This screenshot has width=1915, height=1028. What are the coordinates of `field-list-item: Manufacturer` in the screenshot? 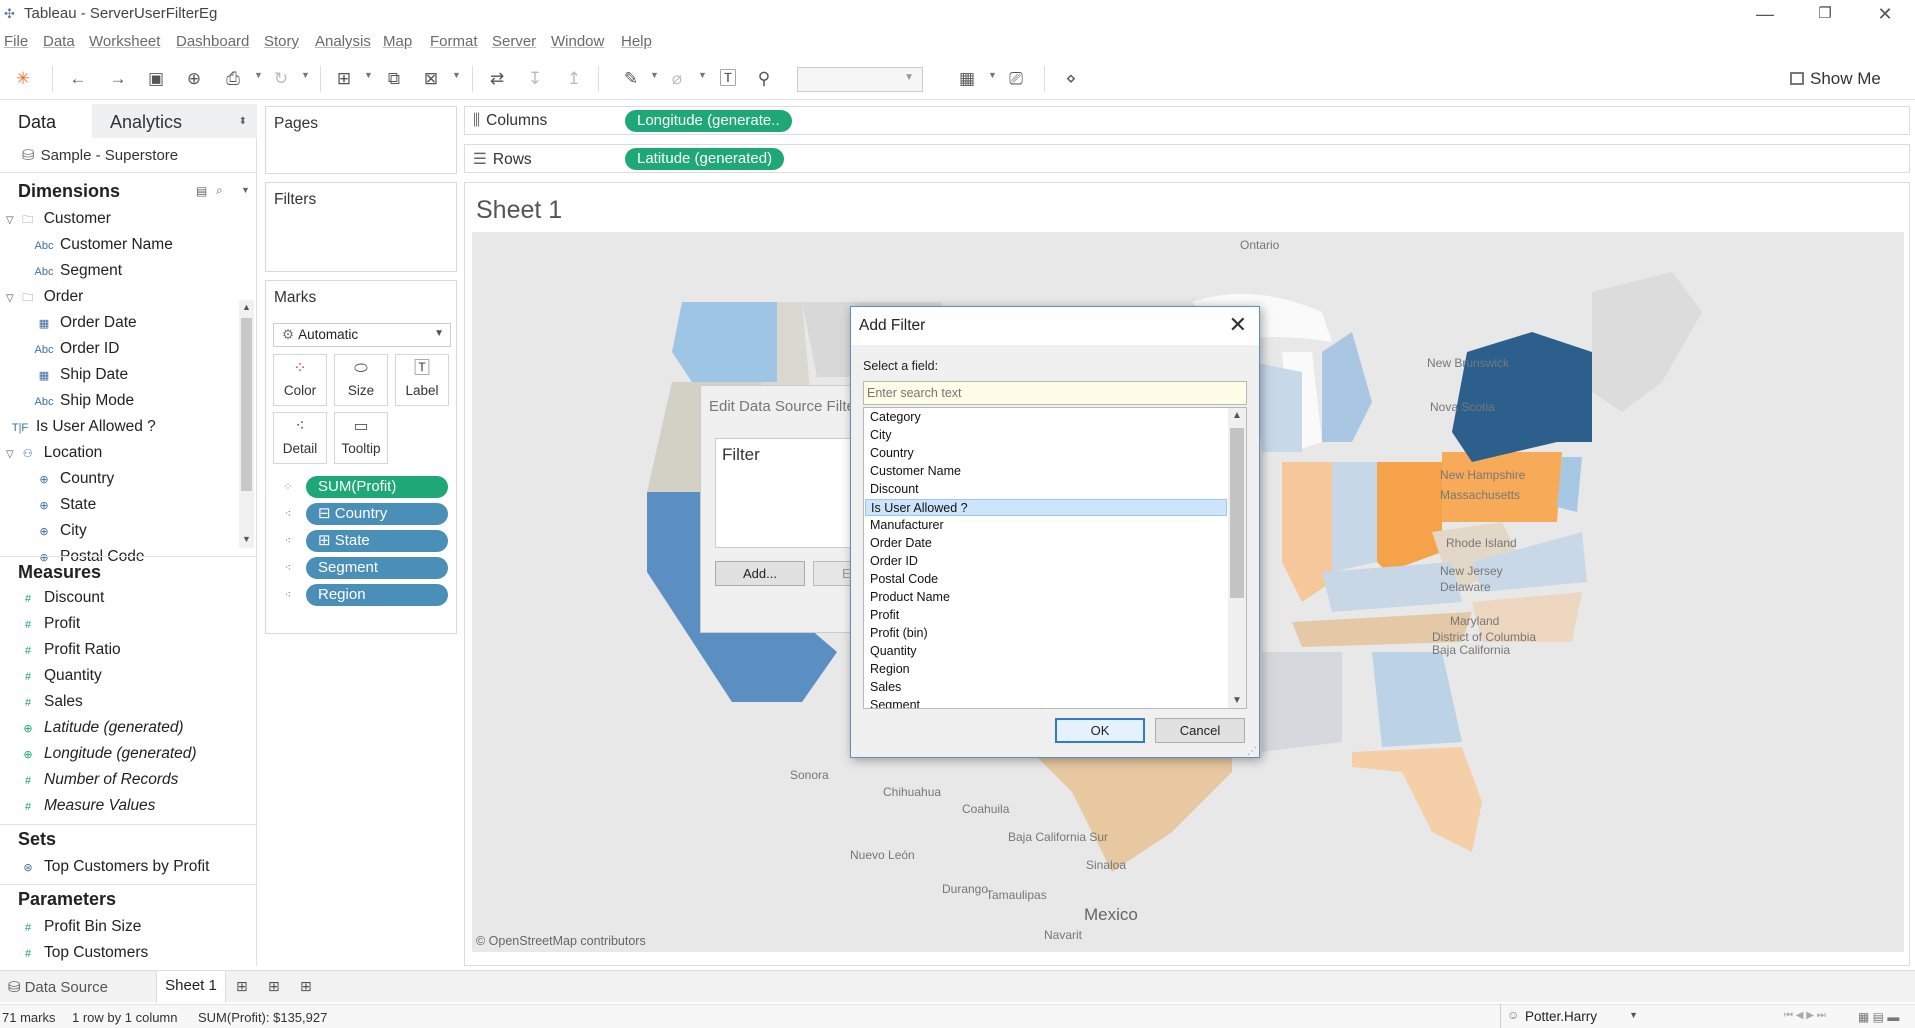 It's located at (1046, 525).